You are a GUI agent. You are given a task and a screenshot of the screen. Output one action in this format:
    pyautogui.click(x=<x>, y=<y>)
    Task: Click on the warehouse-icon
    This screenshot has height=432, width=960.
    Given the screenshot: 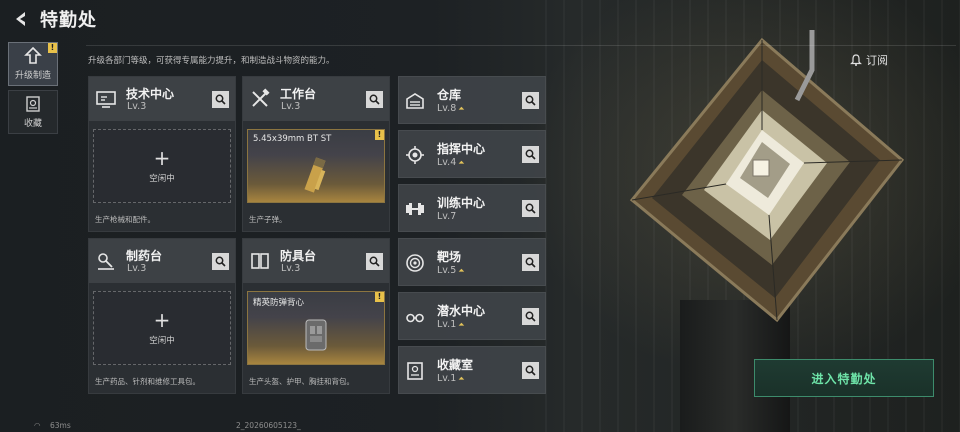 What is the action you would take?
    pyautogui.click(x=415, y=101)
    